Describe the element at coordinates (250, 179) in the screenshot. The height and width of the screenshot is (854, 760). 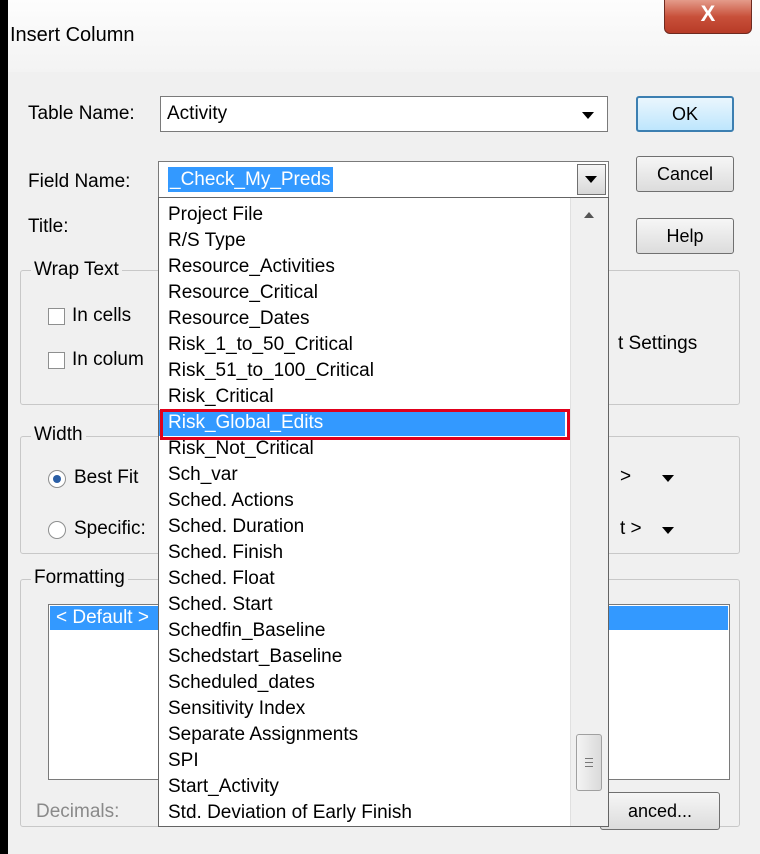
I see `field-name-value: _Check_My_Preds` at that location.